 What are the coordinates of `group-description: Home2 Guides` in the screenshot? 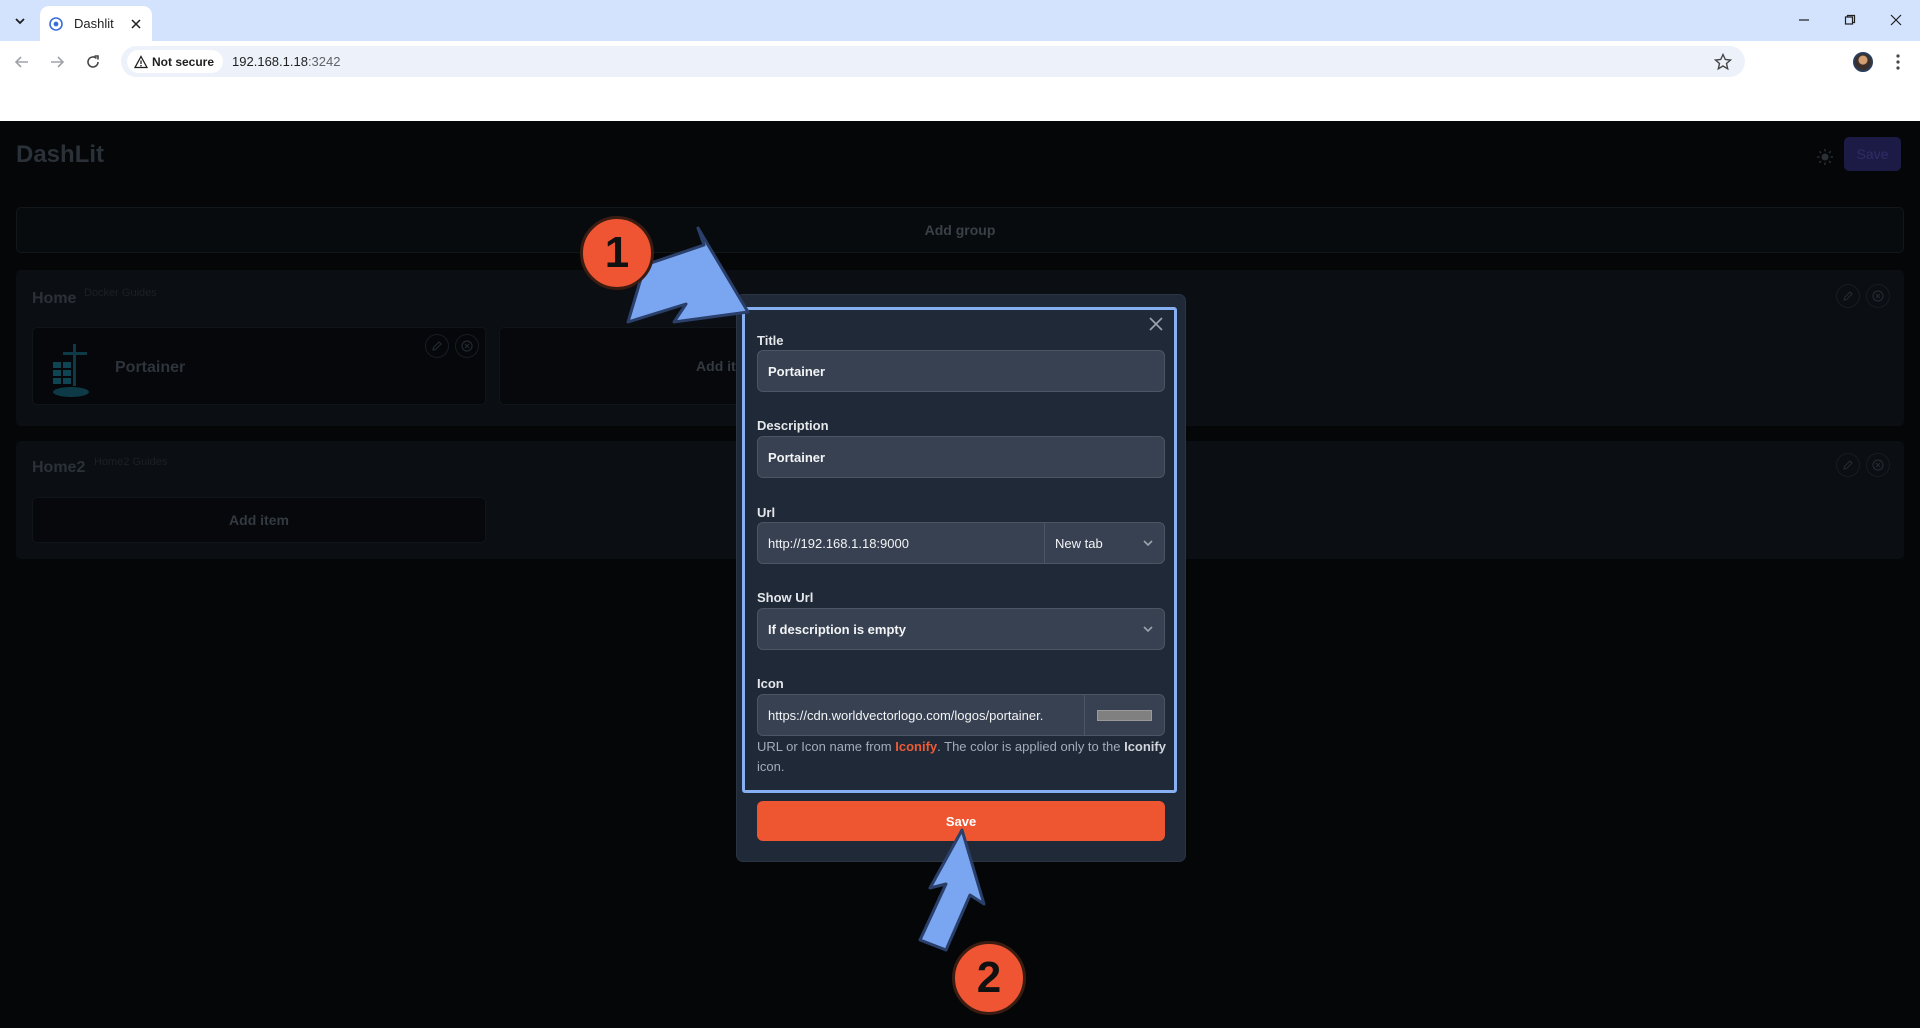 It's located at (131, 462).